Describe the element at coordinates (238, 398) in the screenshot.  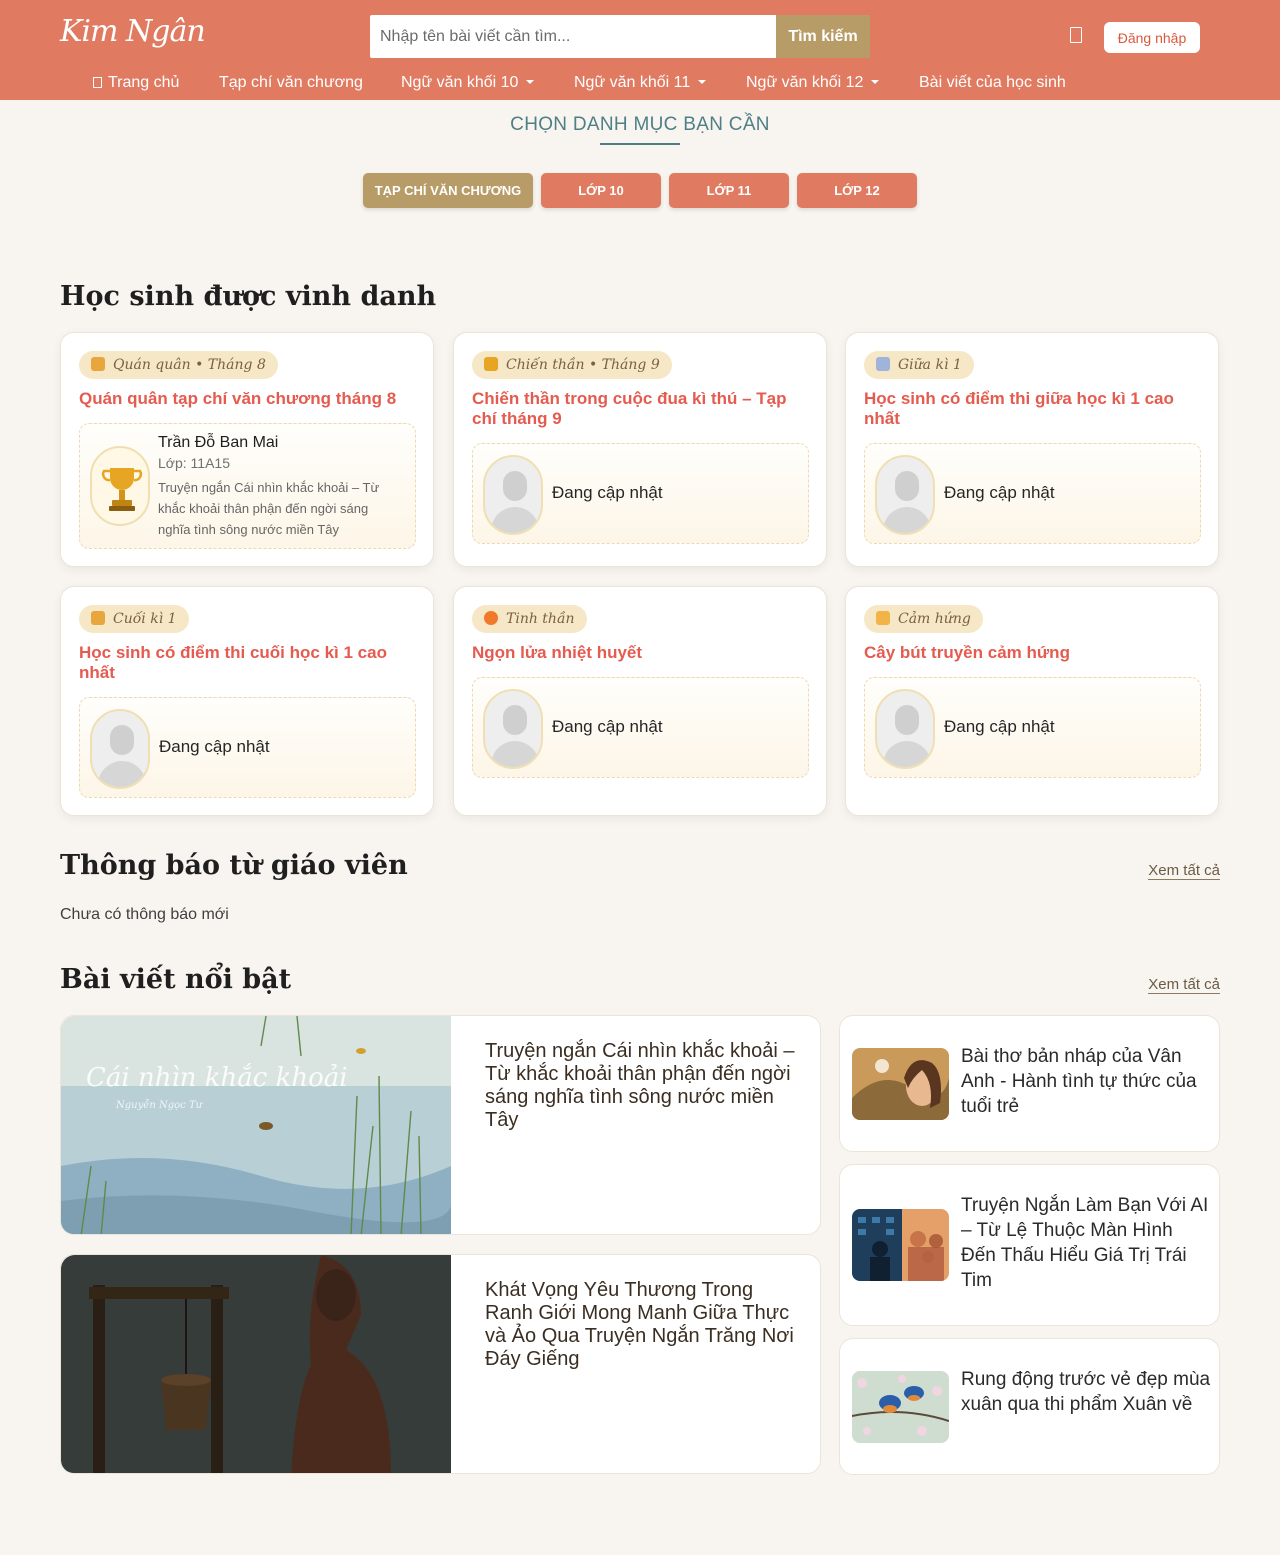
I see `honor-heading: Quán quân tạp chí văn chương tháng 8` at that location.